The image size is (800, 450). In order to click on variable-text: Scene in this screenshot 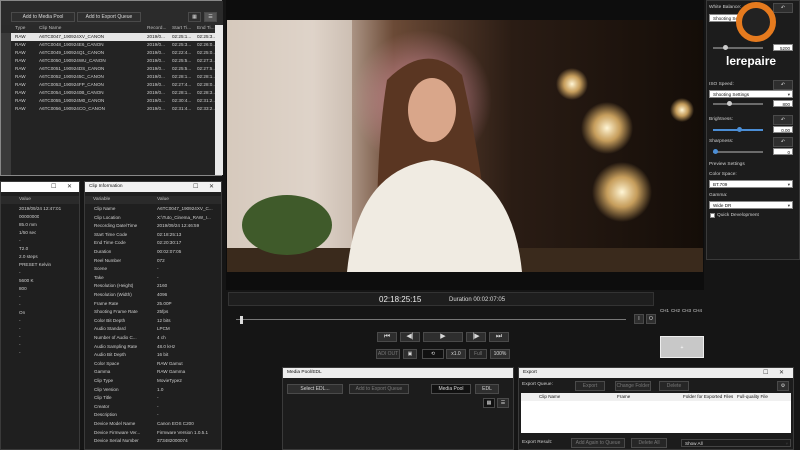, I will do `click(101, 269)`.